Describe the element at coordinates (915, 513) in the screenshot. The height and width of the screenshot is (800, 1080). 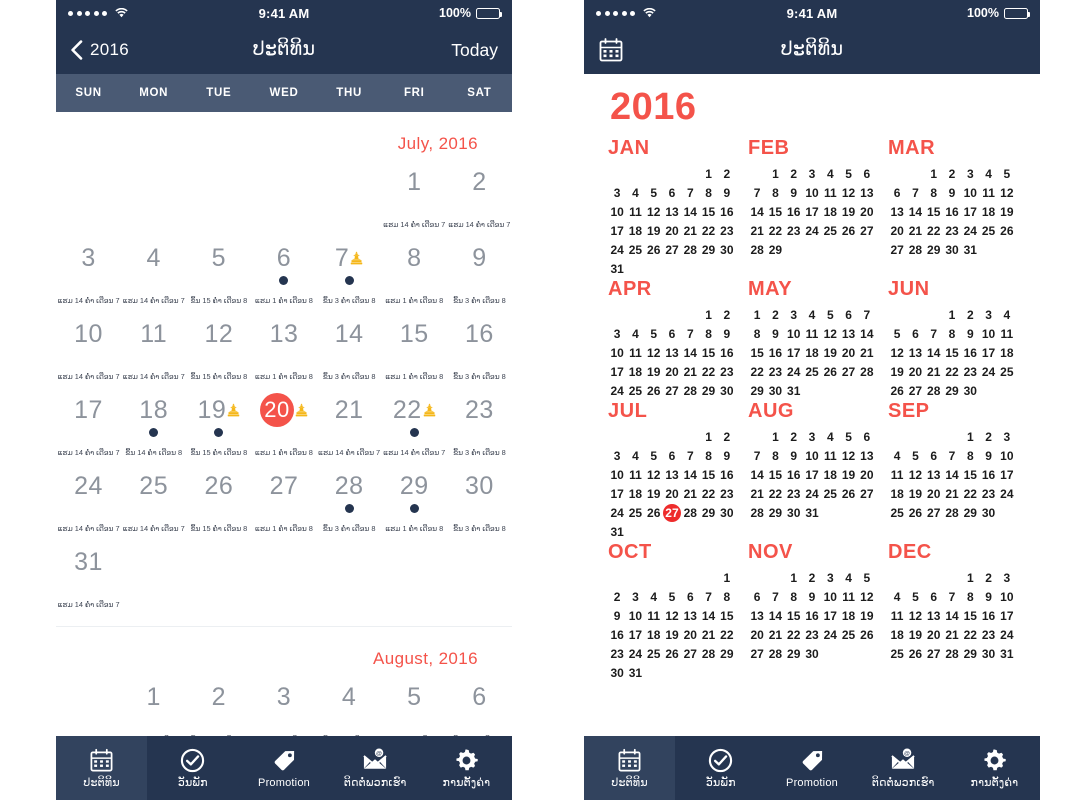
I see `mini-day: 26` at that location.